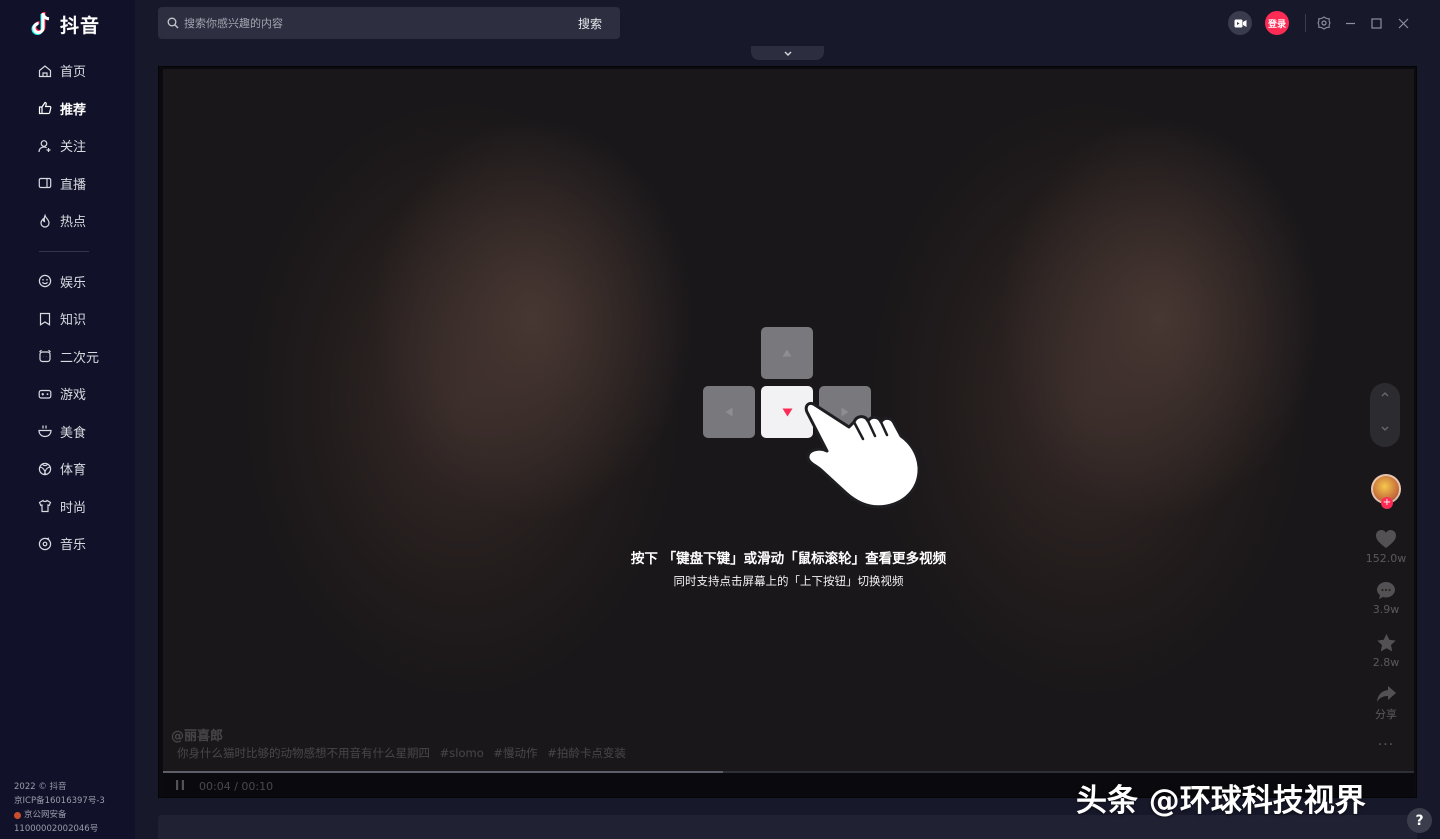 The height and width of the screenshot is (839, 1440). Describe the element at coordinates (73, 471) in the screenshot. I see `sidebar-item-label: 体育` at that location.